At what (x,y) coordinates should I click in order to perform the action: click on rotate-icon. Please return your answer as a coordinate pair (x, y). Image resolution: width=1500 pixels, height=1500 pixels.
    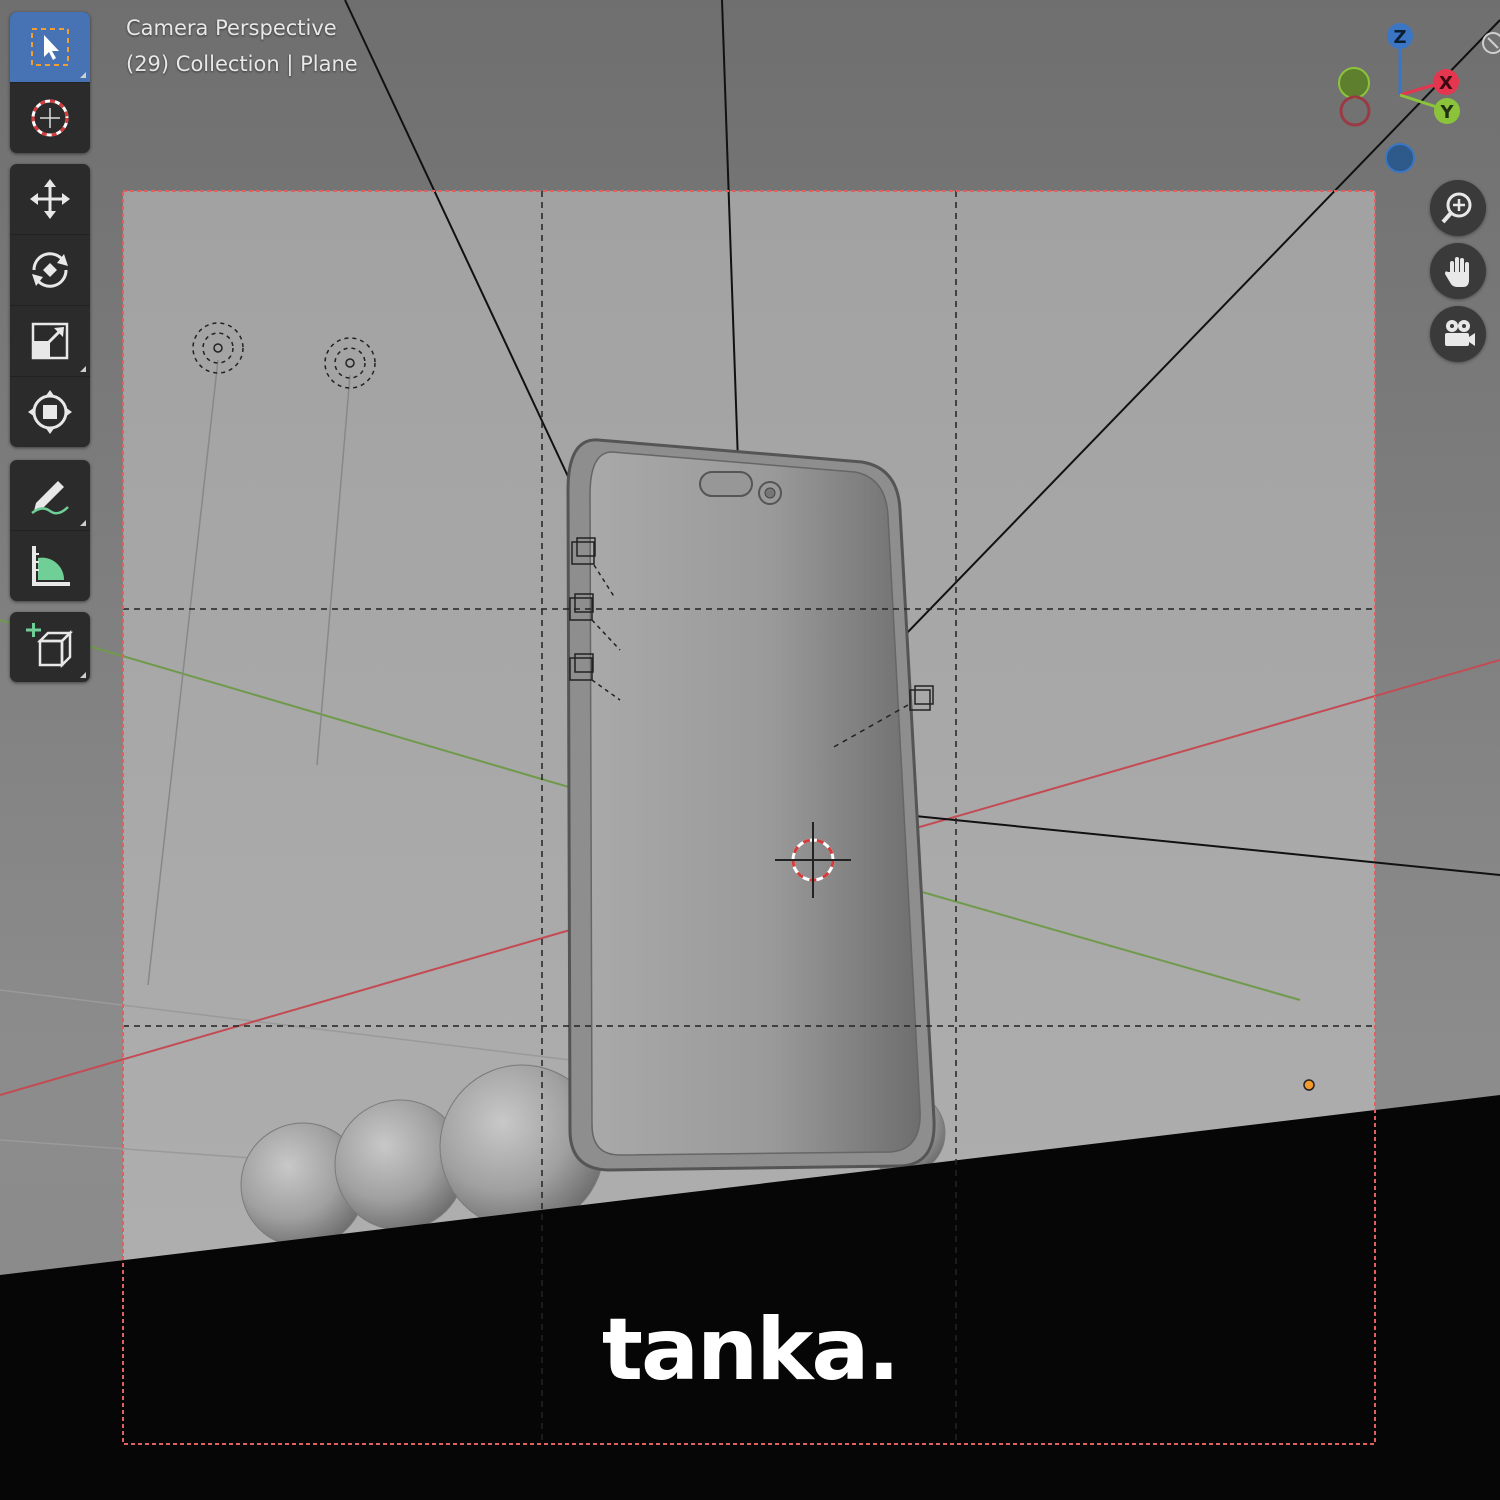
    Looking at the image, I should click on (50, 270).